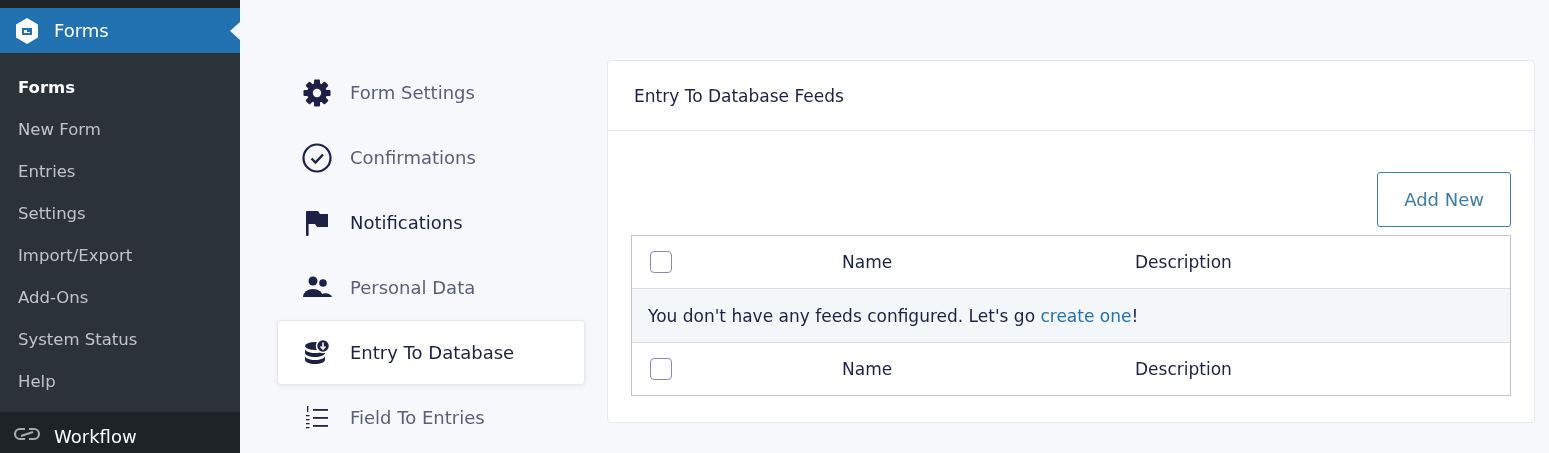  What do you see at coordinates (120, 129) in the screenshot?
I see `submenu-item: New Form` at bounding box center [120, 129].